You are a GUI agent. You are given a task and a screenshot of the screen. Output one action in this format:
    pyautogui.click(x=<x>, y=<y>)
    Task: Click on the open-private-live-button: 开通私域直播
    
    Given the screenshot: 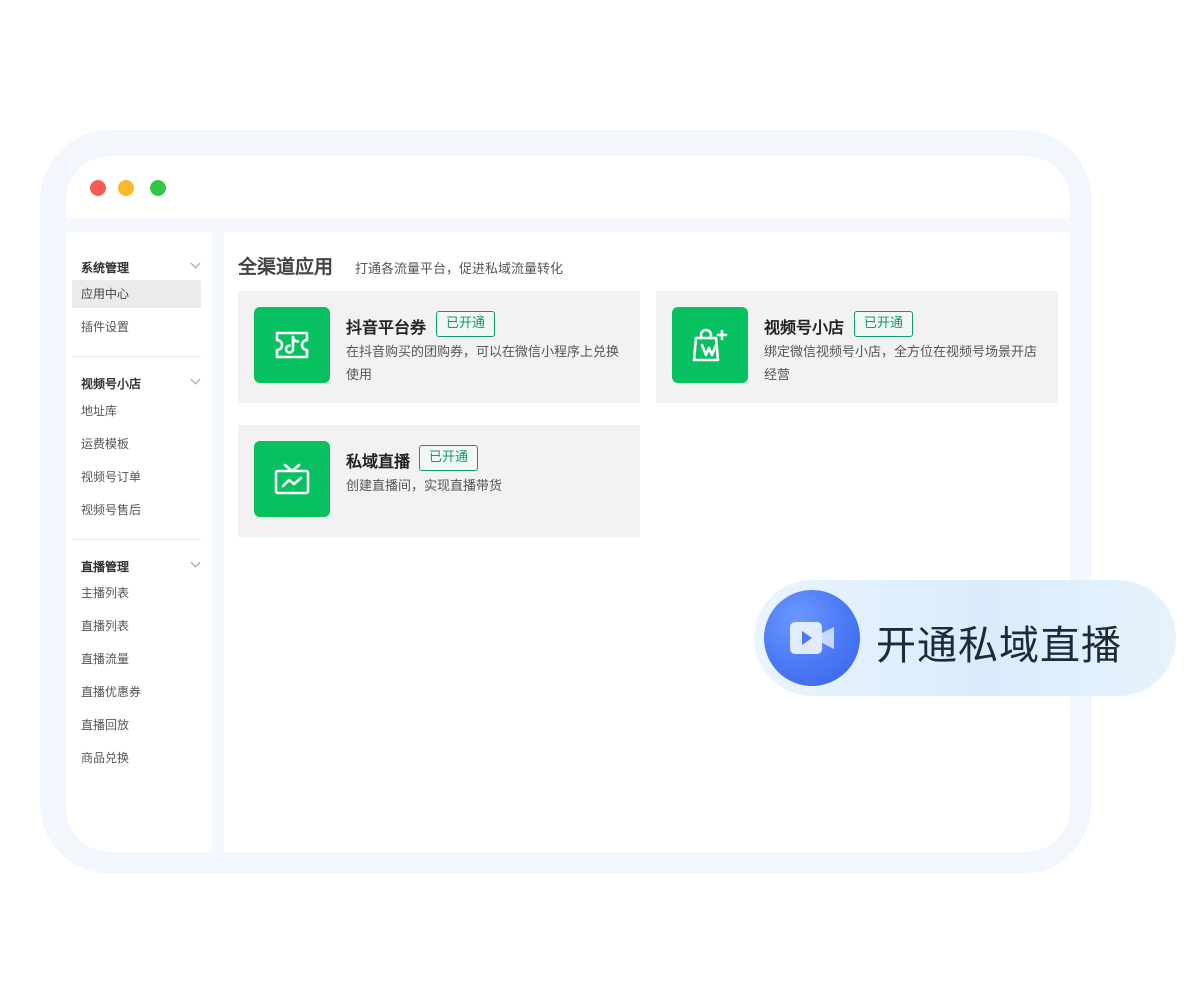 What is the action you would take?
    pyautogui.click(x=965, y=638)
    